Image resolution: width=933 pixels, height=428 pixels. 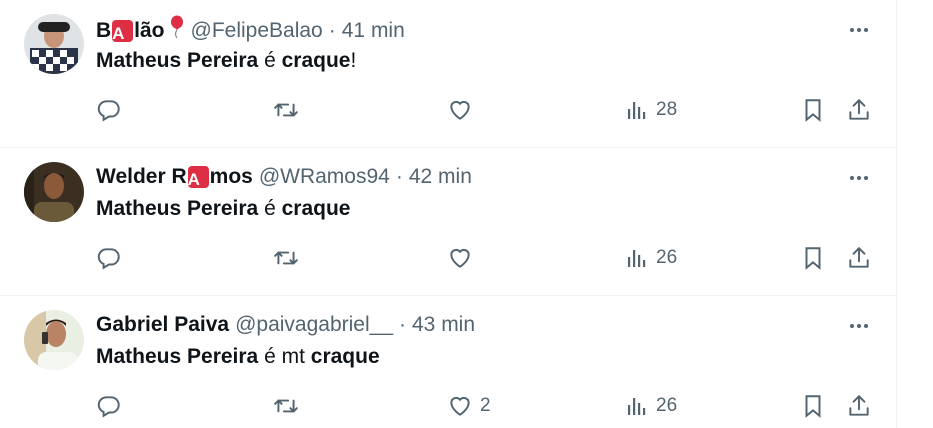 What do you see at coordinates (373, 31) in the screenshot?
I see `timestamp: 41 min` at bounding box center [373, 31].